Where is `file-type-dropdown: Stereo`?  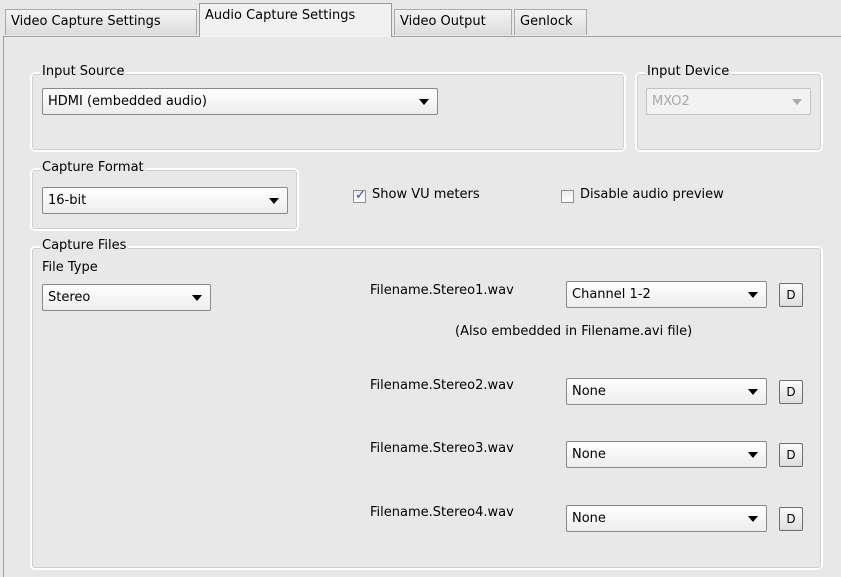 file-type-dropdown: Stereo is located at coordinates (126, 297).